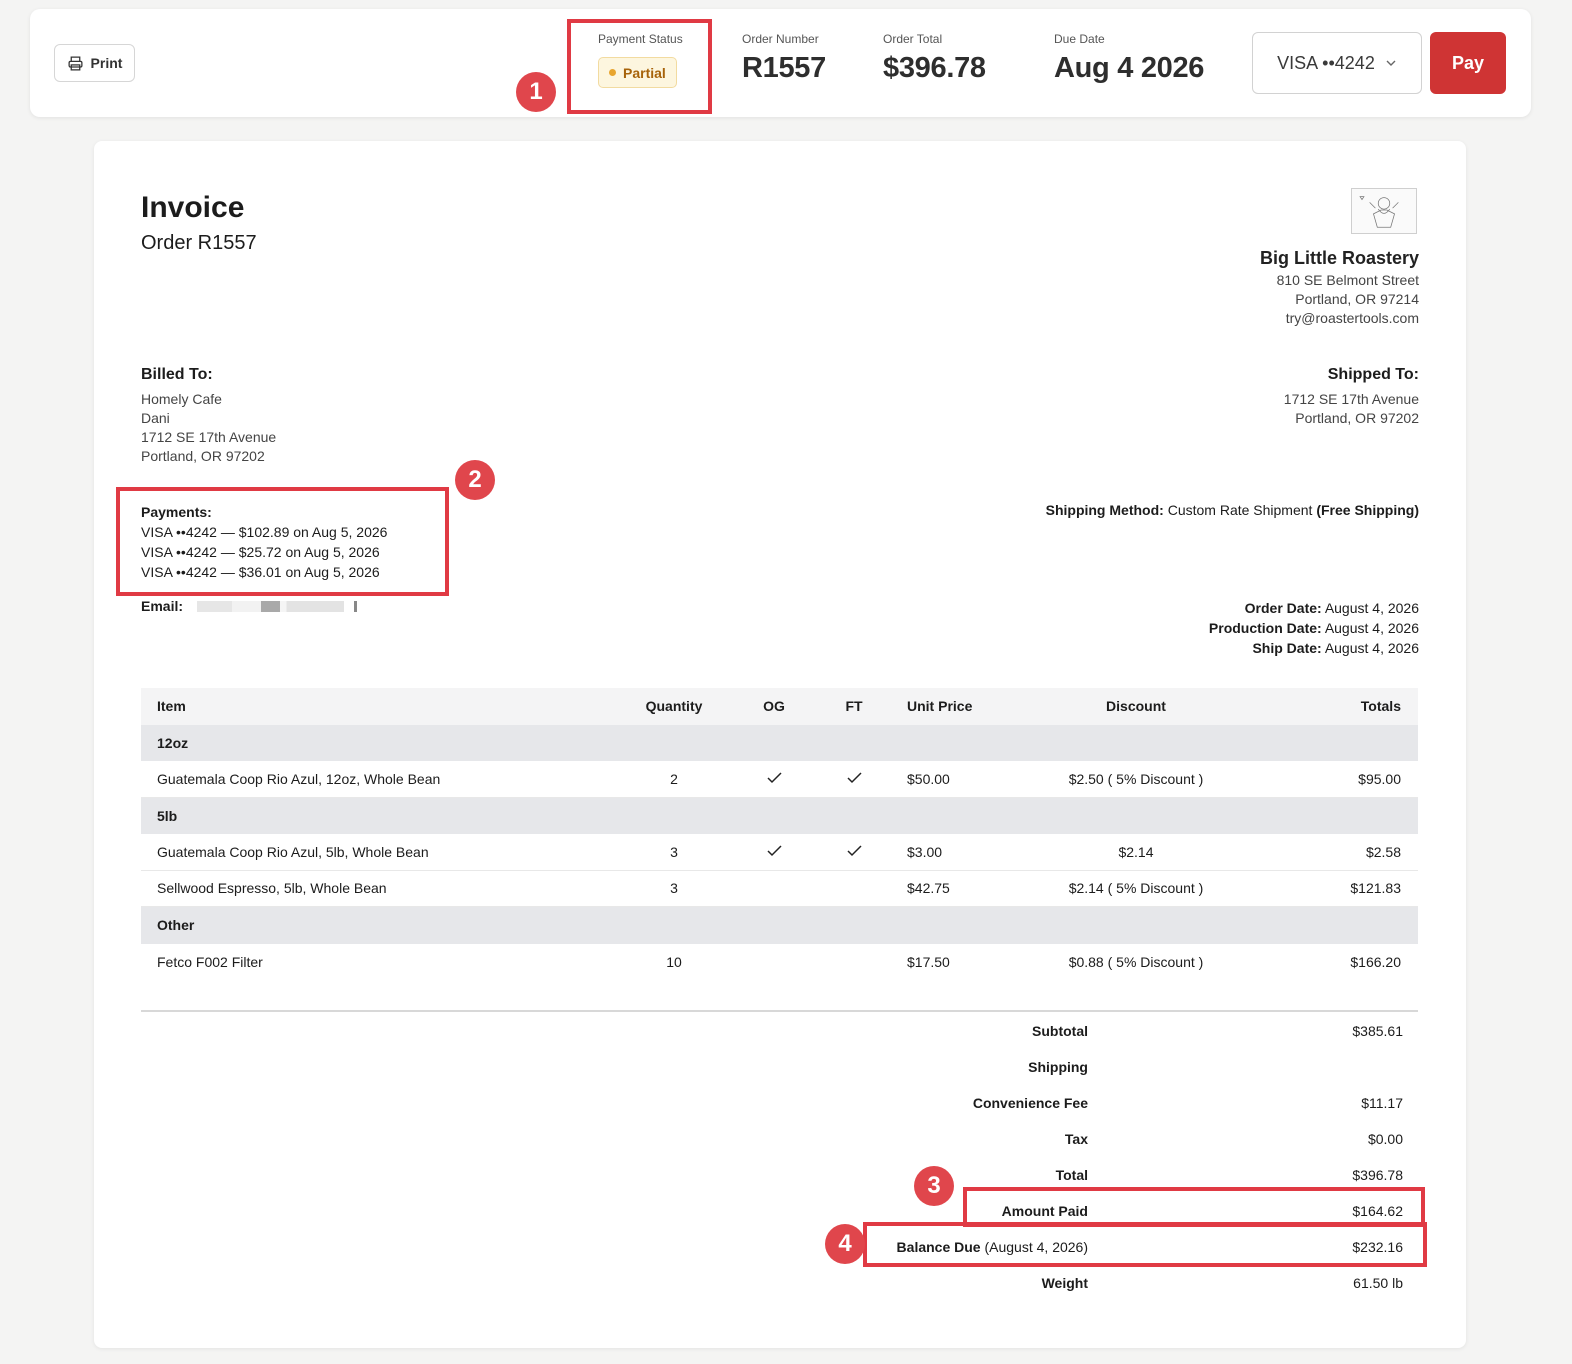 This screenshot has width=1572, height=1364. Describe the element at coordinates (1326, 62) in the screenshot. I see `card-select-value: VISA ••4242` at that location.